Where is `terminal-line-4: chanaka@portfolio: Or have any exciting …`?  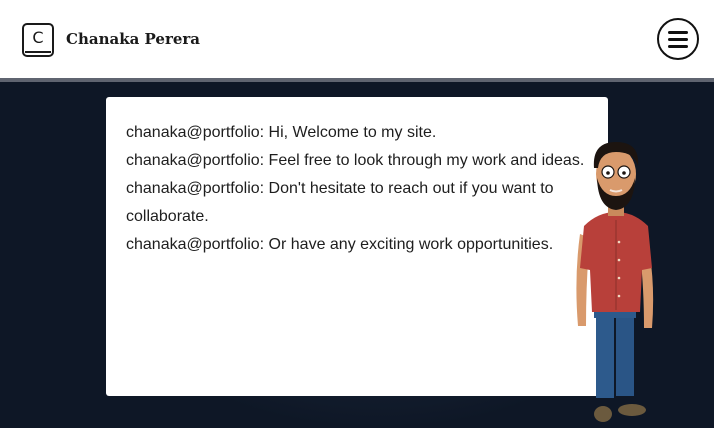 terminal-line-4: chanaka@portfolio: Or have any exciting … is located at coordinates (340, 244).